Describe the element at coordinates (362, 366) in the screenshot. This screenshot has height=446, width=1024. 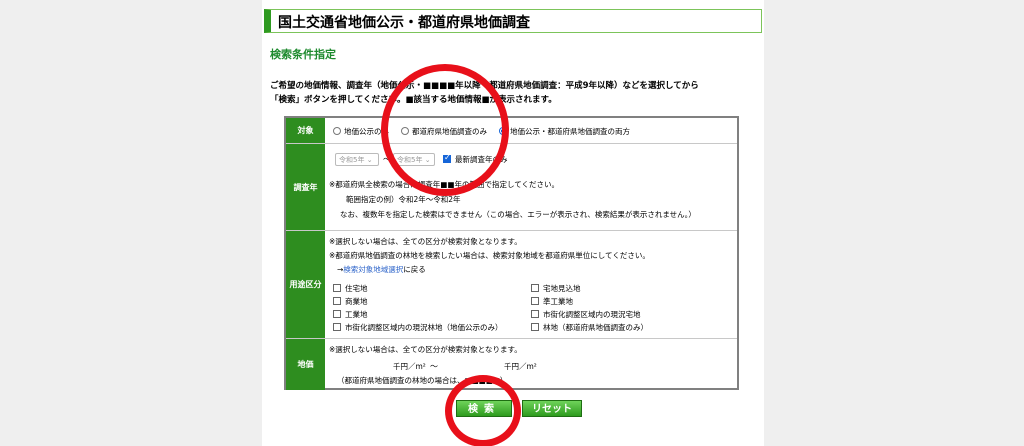
I see `price-min-input` at that location.